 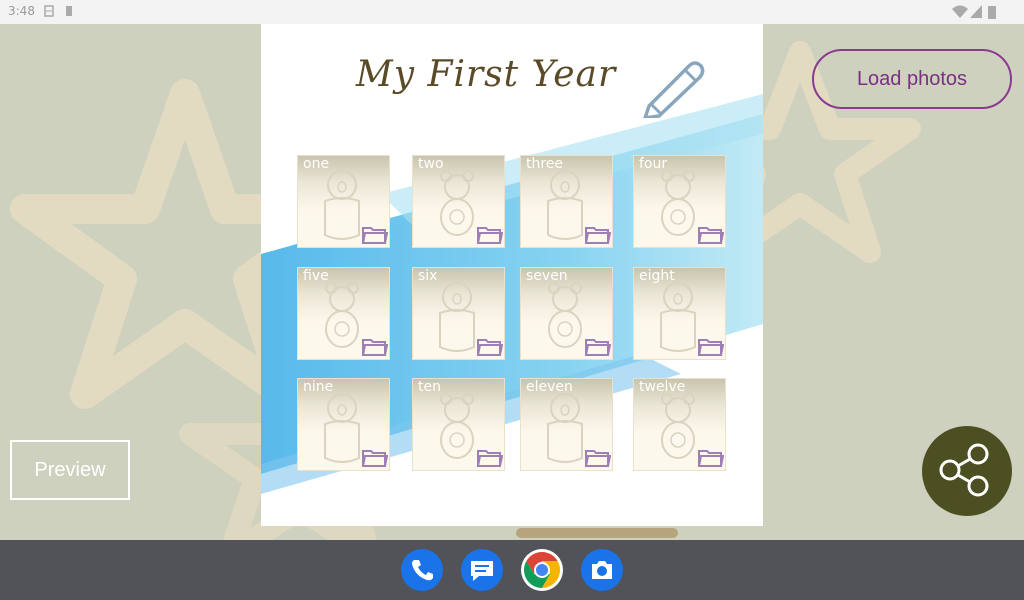 I want to click on month-tile-one: one, so click(x=343, y=201).